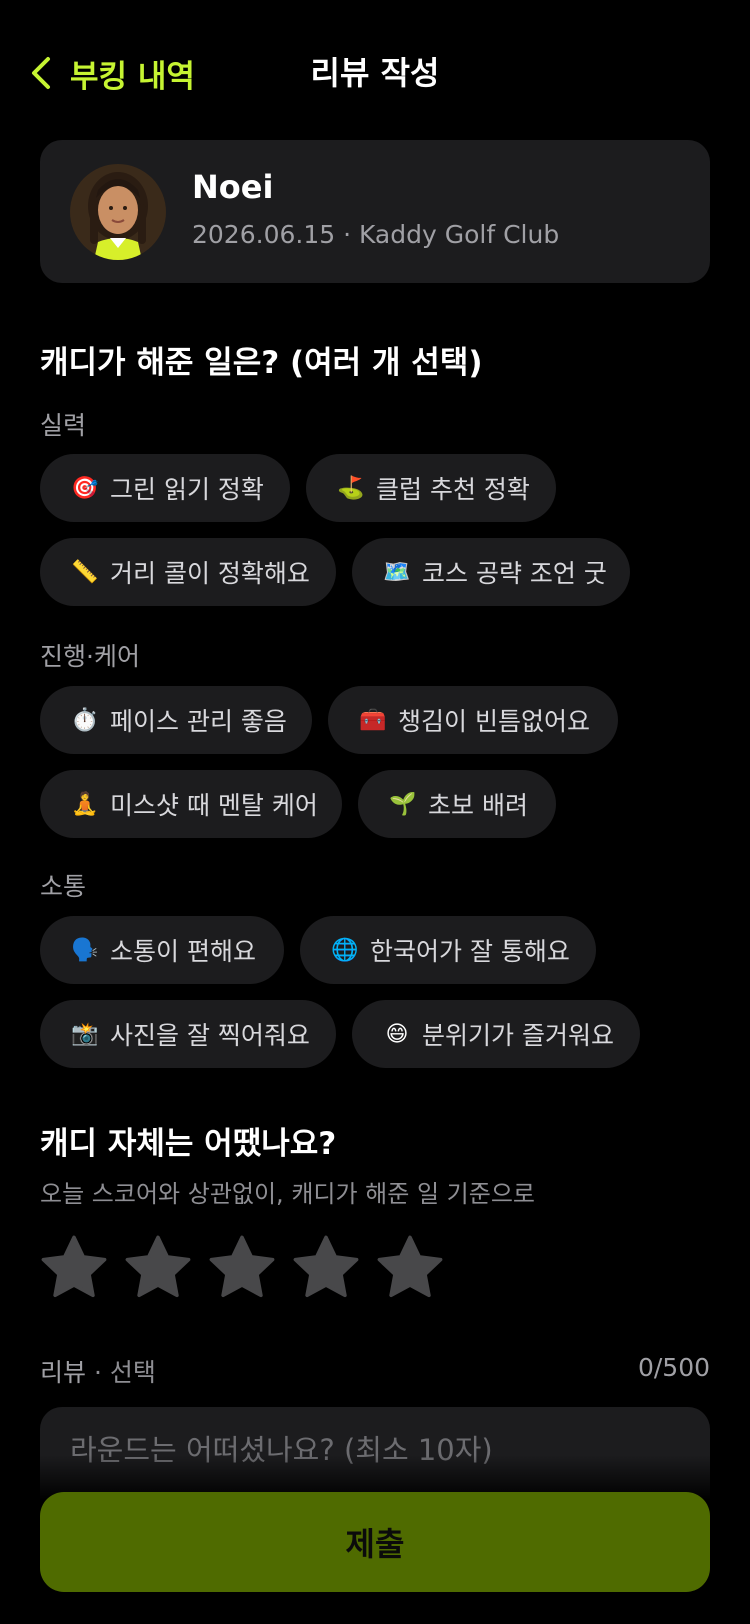 This screenshot has height=1624, width=750. Describe the element at coordinates (470, 951) in the screenshot. I see `chip-label: 한국어가 잘 통해요` at that location.